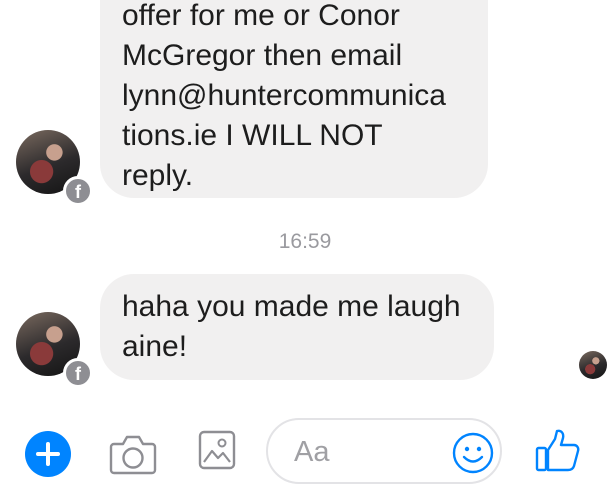  I want to click on message-bubble-received: haha you made me laugh aine!, so click(297, 327).